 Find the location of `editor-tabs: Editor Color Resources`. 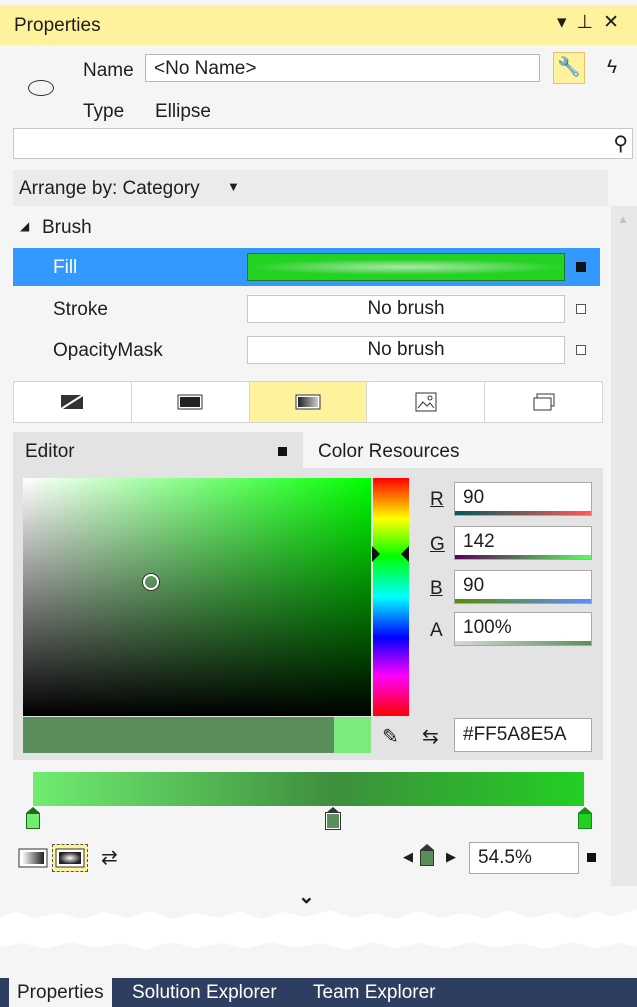

editor-tabs: Editor Color Resources is located at coordinates (308, 451).